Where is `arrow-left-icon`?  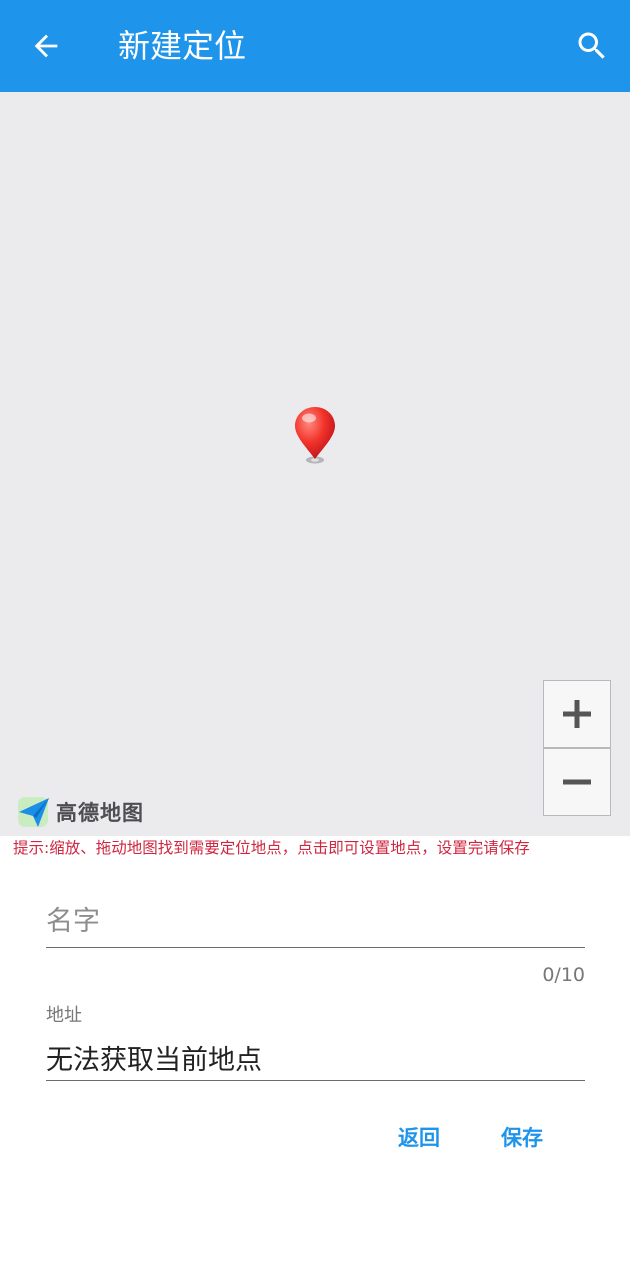
arrow-left-icon is located at coordinates (46, 46).